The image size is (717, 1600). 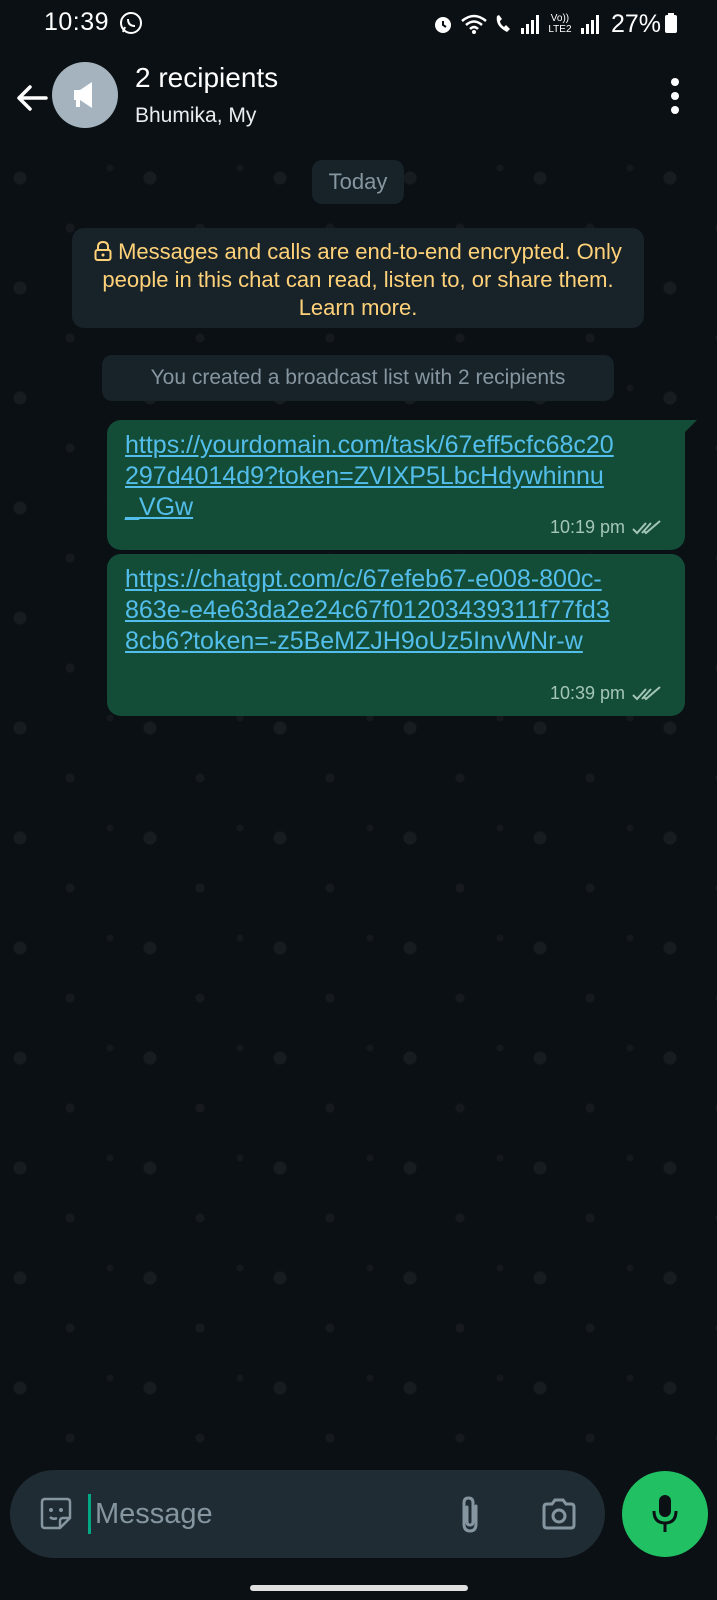 I want to click on avatar, so click(x=85, y=95).